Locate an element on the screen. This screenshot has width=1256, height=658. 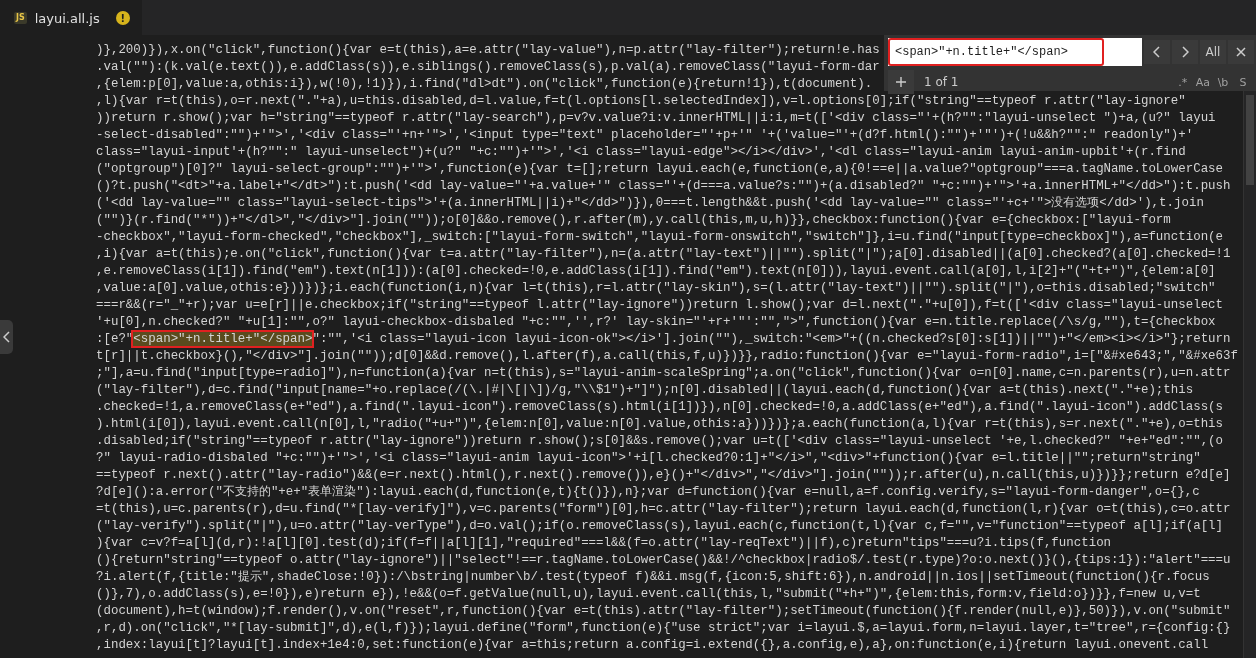
collapse-button is located at coordinates (6, 336).